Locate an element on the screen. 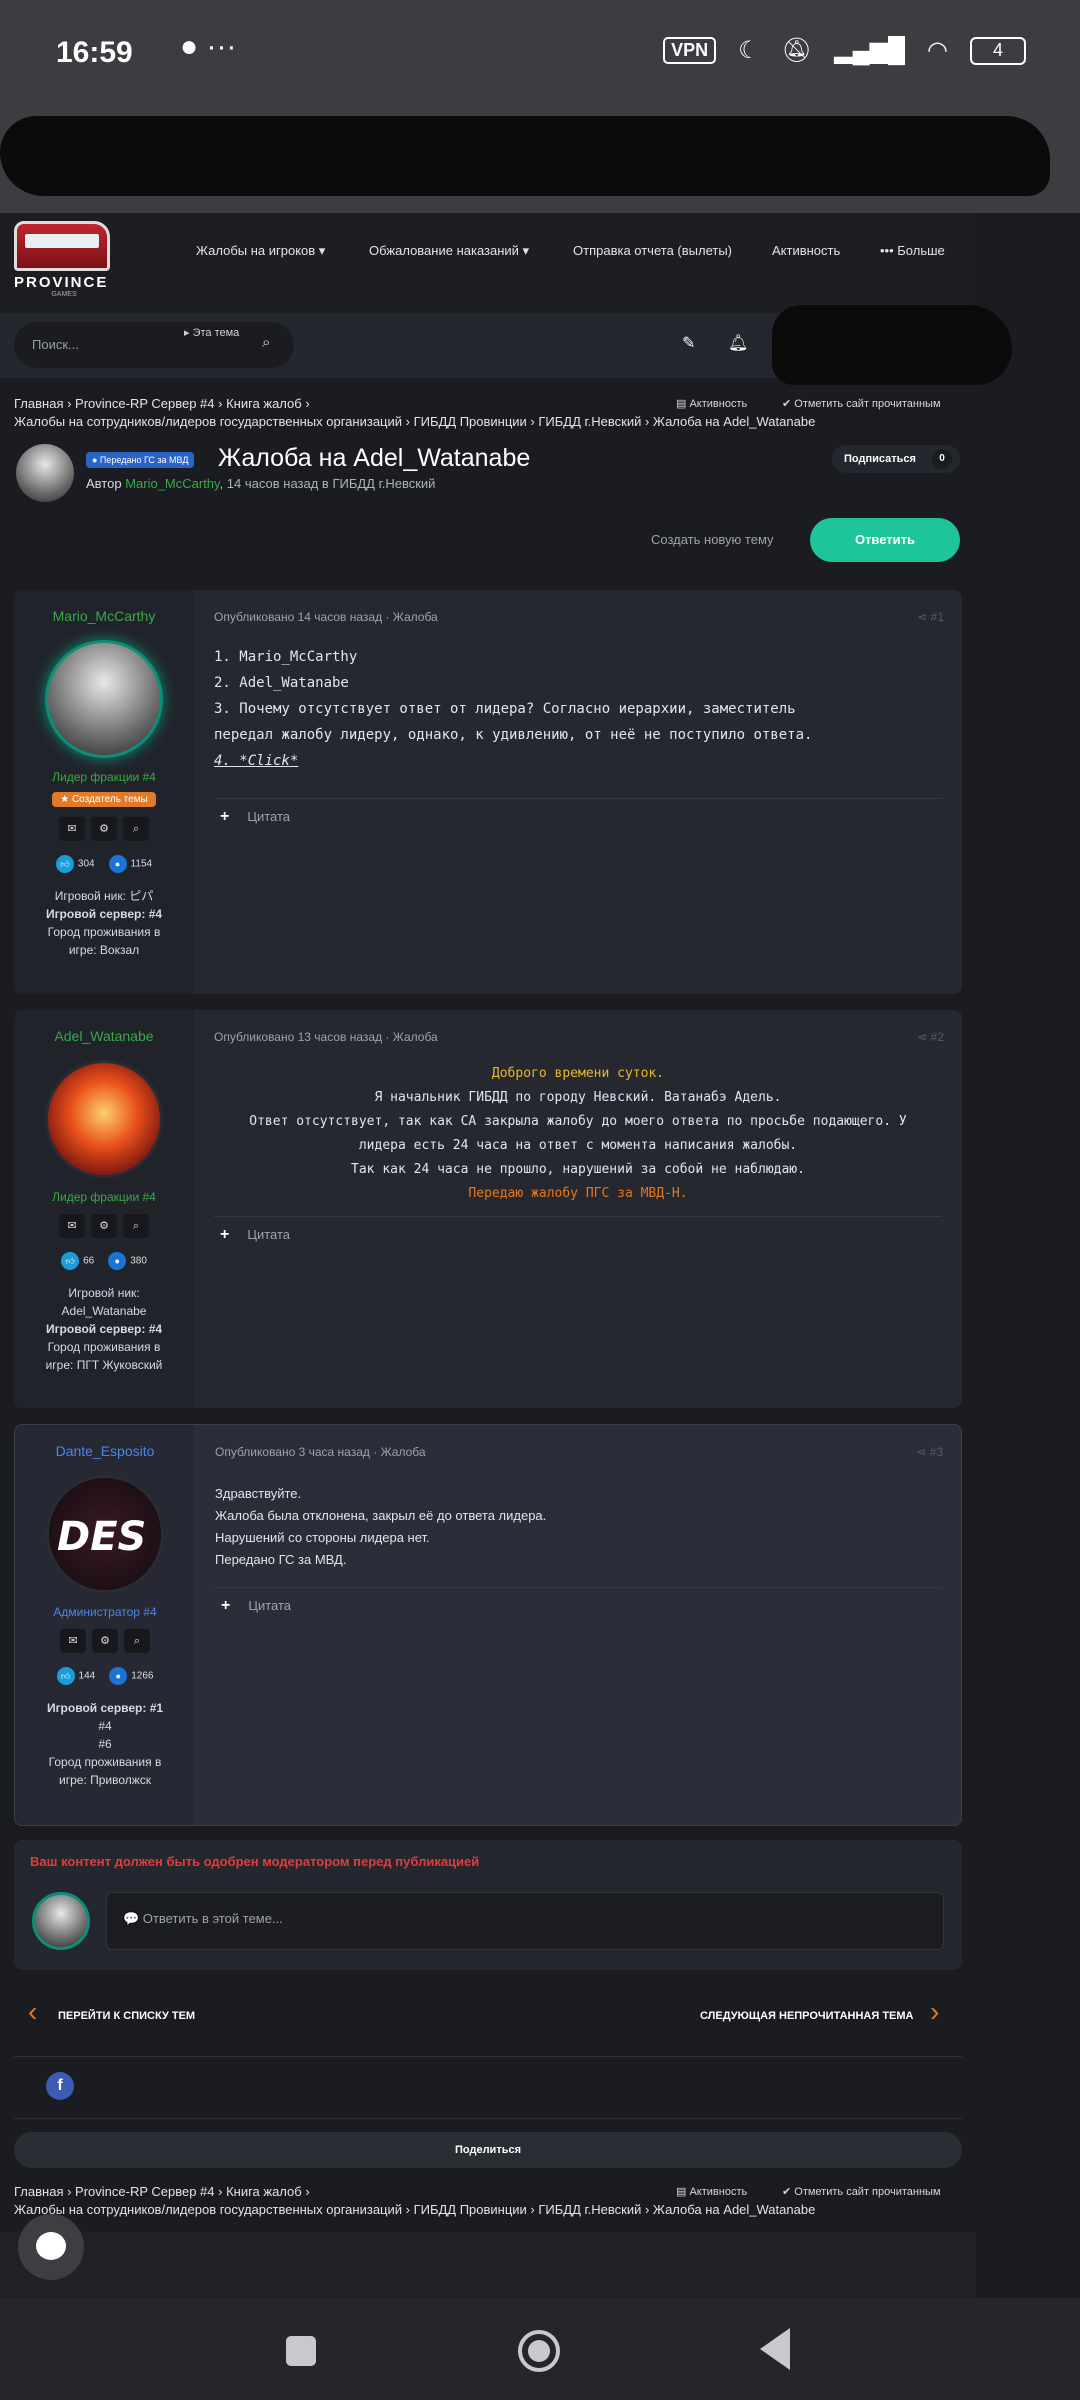  mute-icon: 🔕︎ is located at coordinates (797, 50).